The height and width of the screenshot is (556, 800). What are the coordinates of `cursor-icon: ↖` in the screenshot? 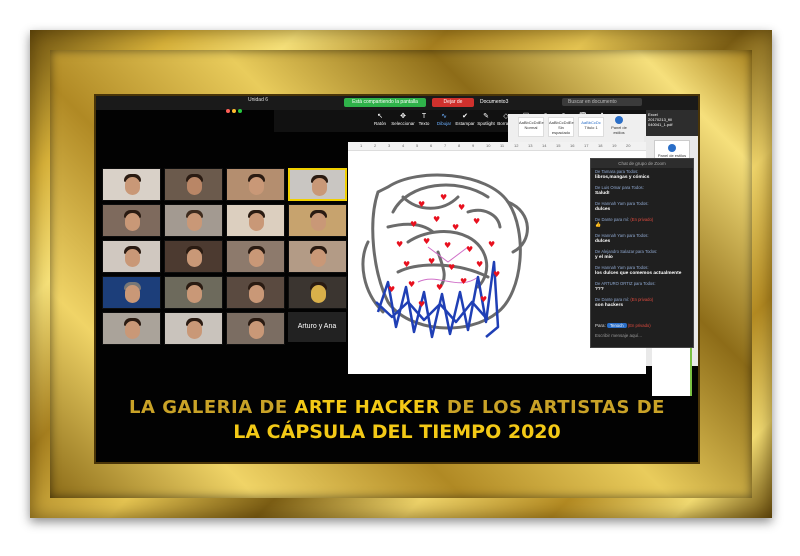 It's located at (380, 116).